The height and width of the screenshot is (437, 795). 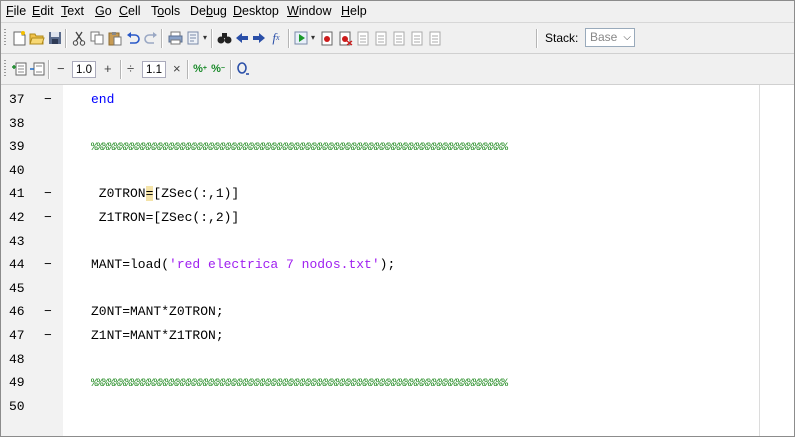 I want to click on run-dropdown-icon: ▾, so click(x=313, y=38).